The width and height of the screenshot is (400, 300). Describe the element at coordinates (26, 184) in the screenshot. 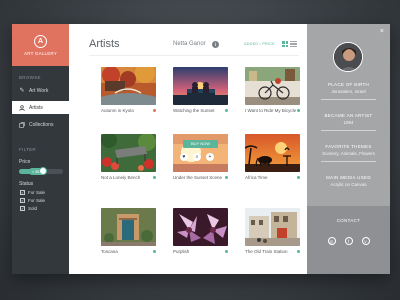

I see `status-label: Status` at that location.